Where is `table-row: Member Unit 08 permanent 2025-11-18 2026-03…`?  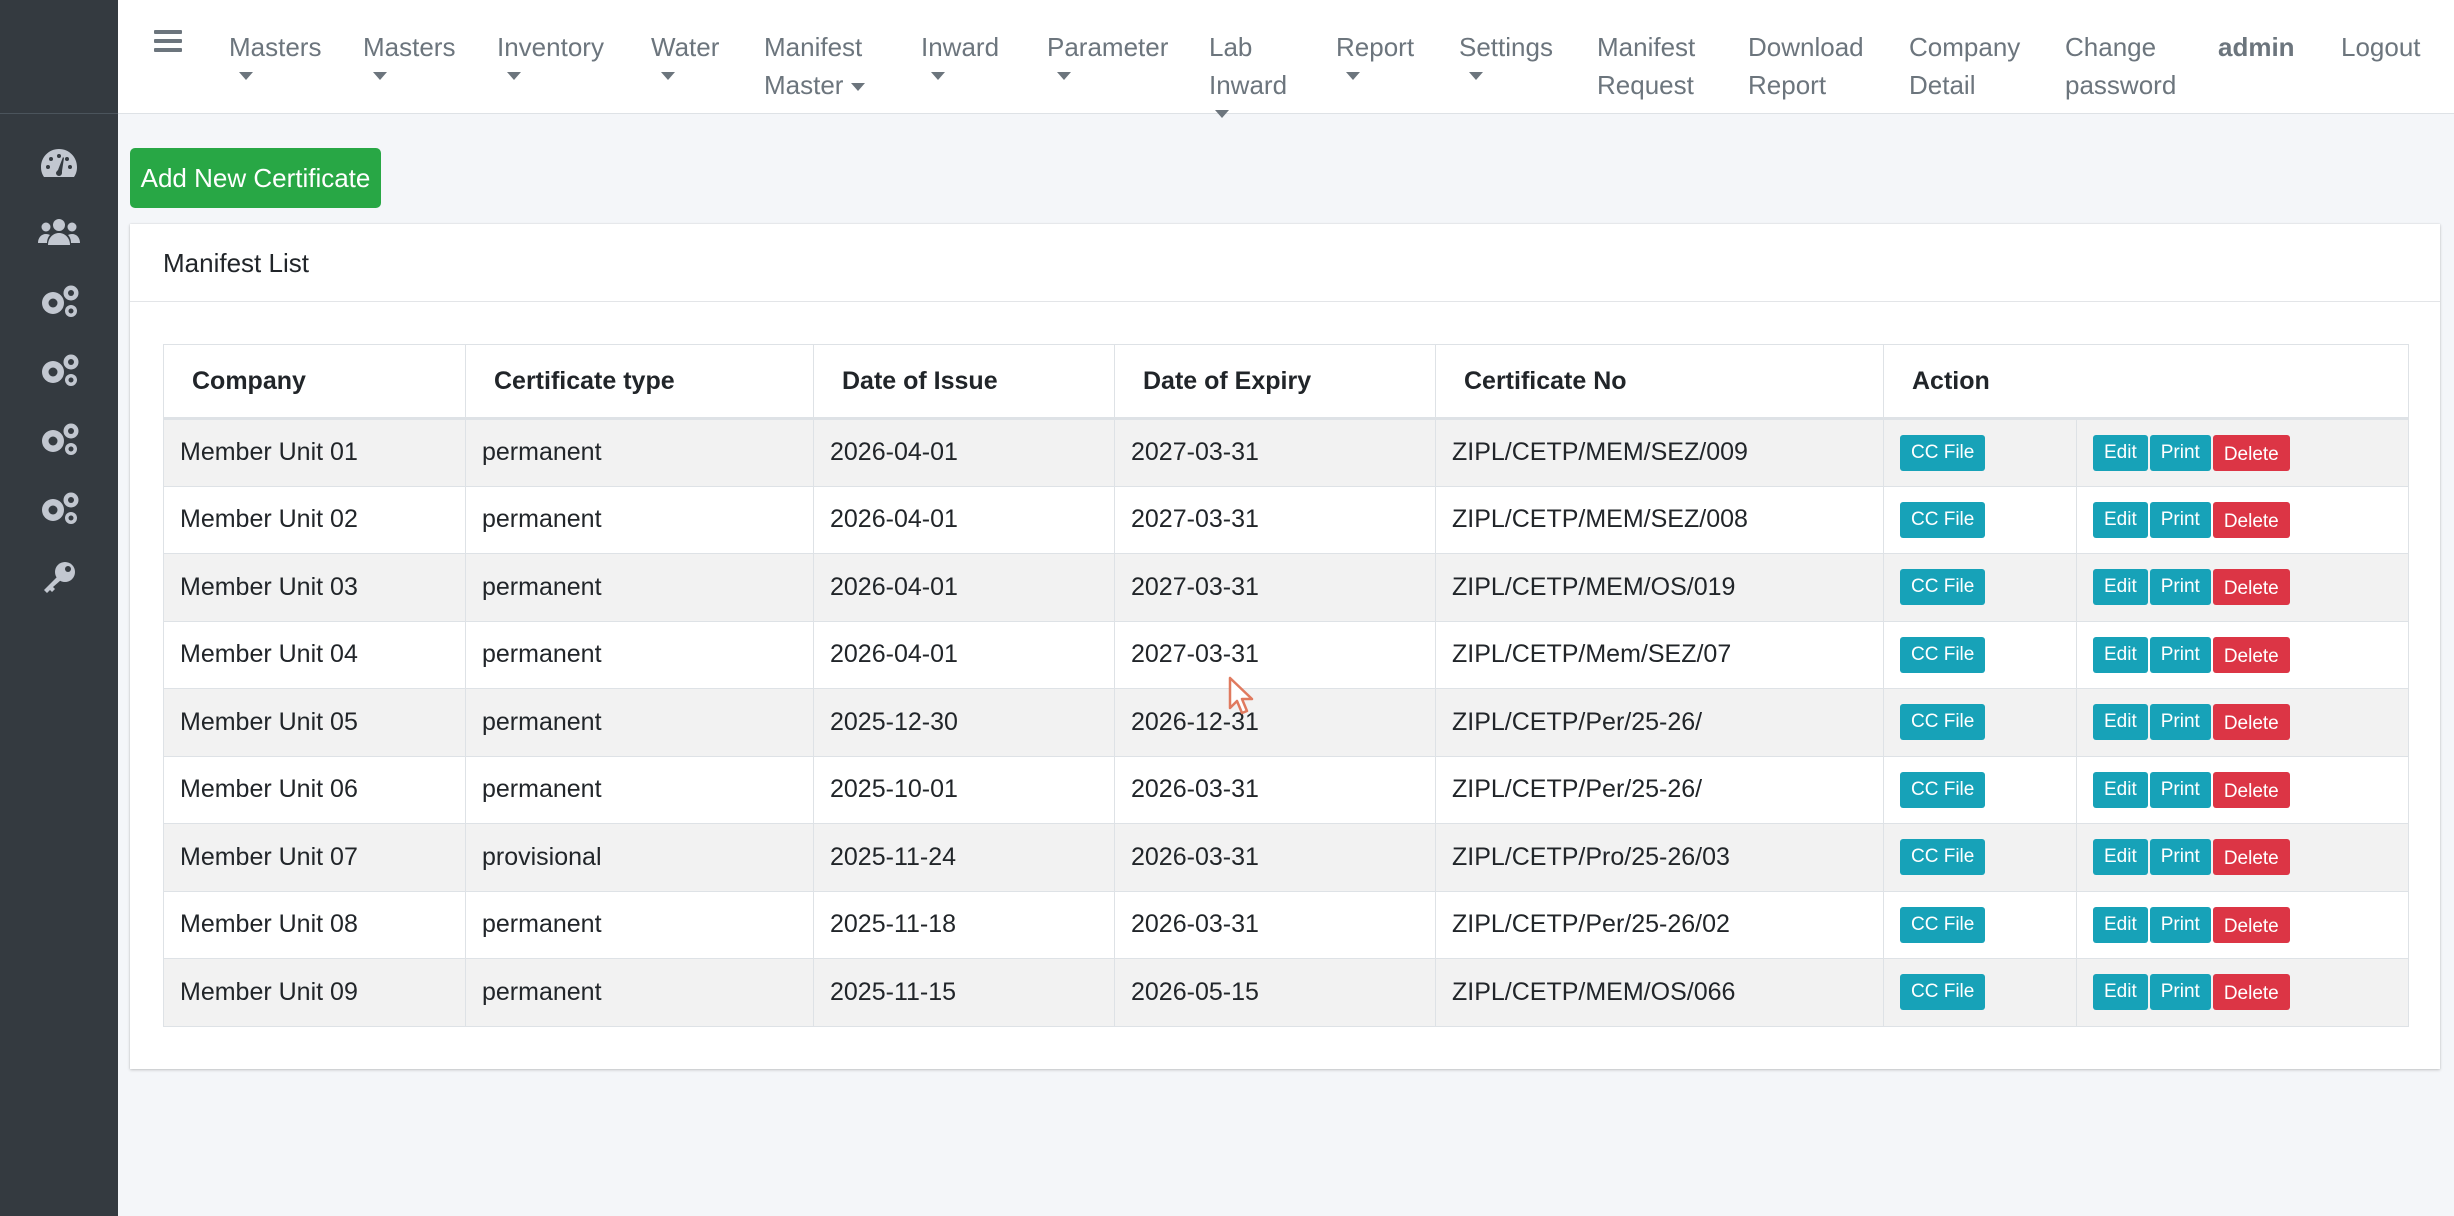 table-row: Member Unit 08 permanent 2025-11-18 2026-03… is located at coordinates (1286, 924).